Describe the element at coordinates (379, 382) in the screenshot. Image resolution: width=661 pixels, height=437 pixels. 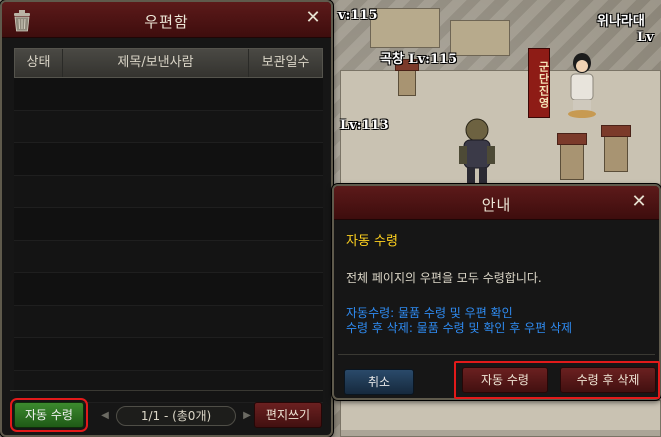
I see `cancel-button: 취소` at that location.